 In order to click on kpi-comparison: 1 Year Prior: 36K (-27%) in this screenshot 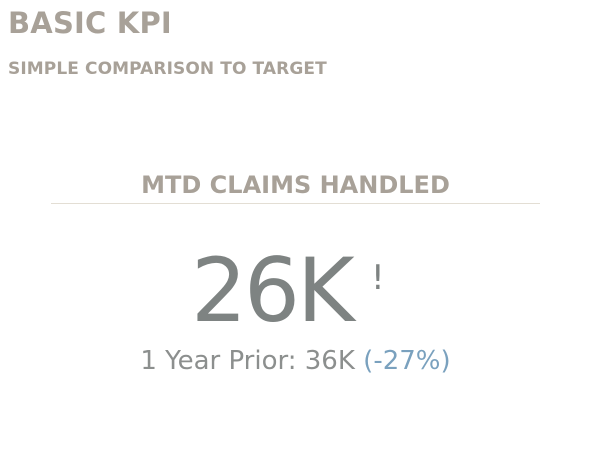, I will do `click(295, 361)`.